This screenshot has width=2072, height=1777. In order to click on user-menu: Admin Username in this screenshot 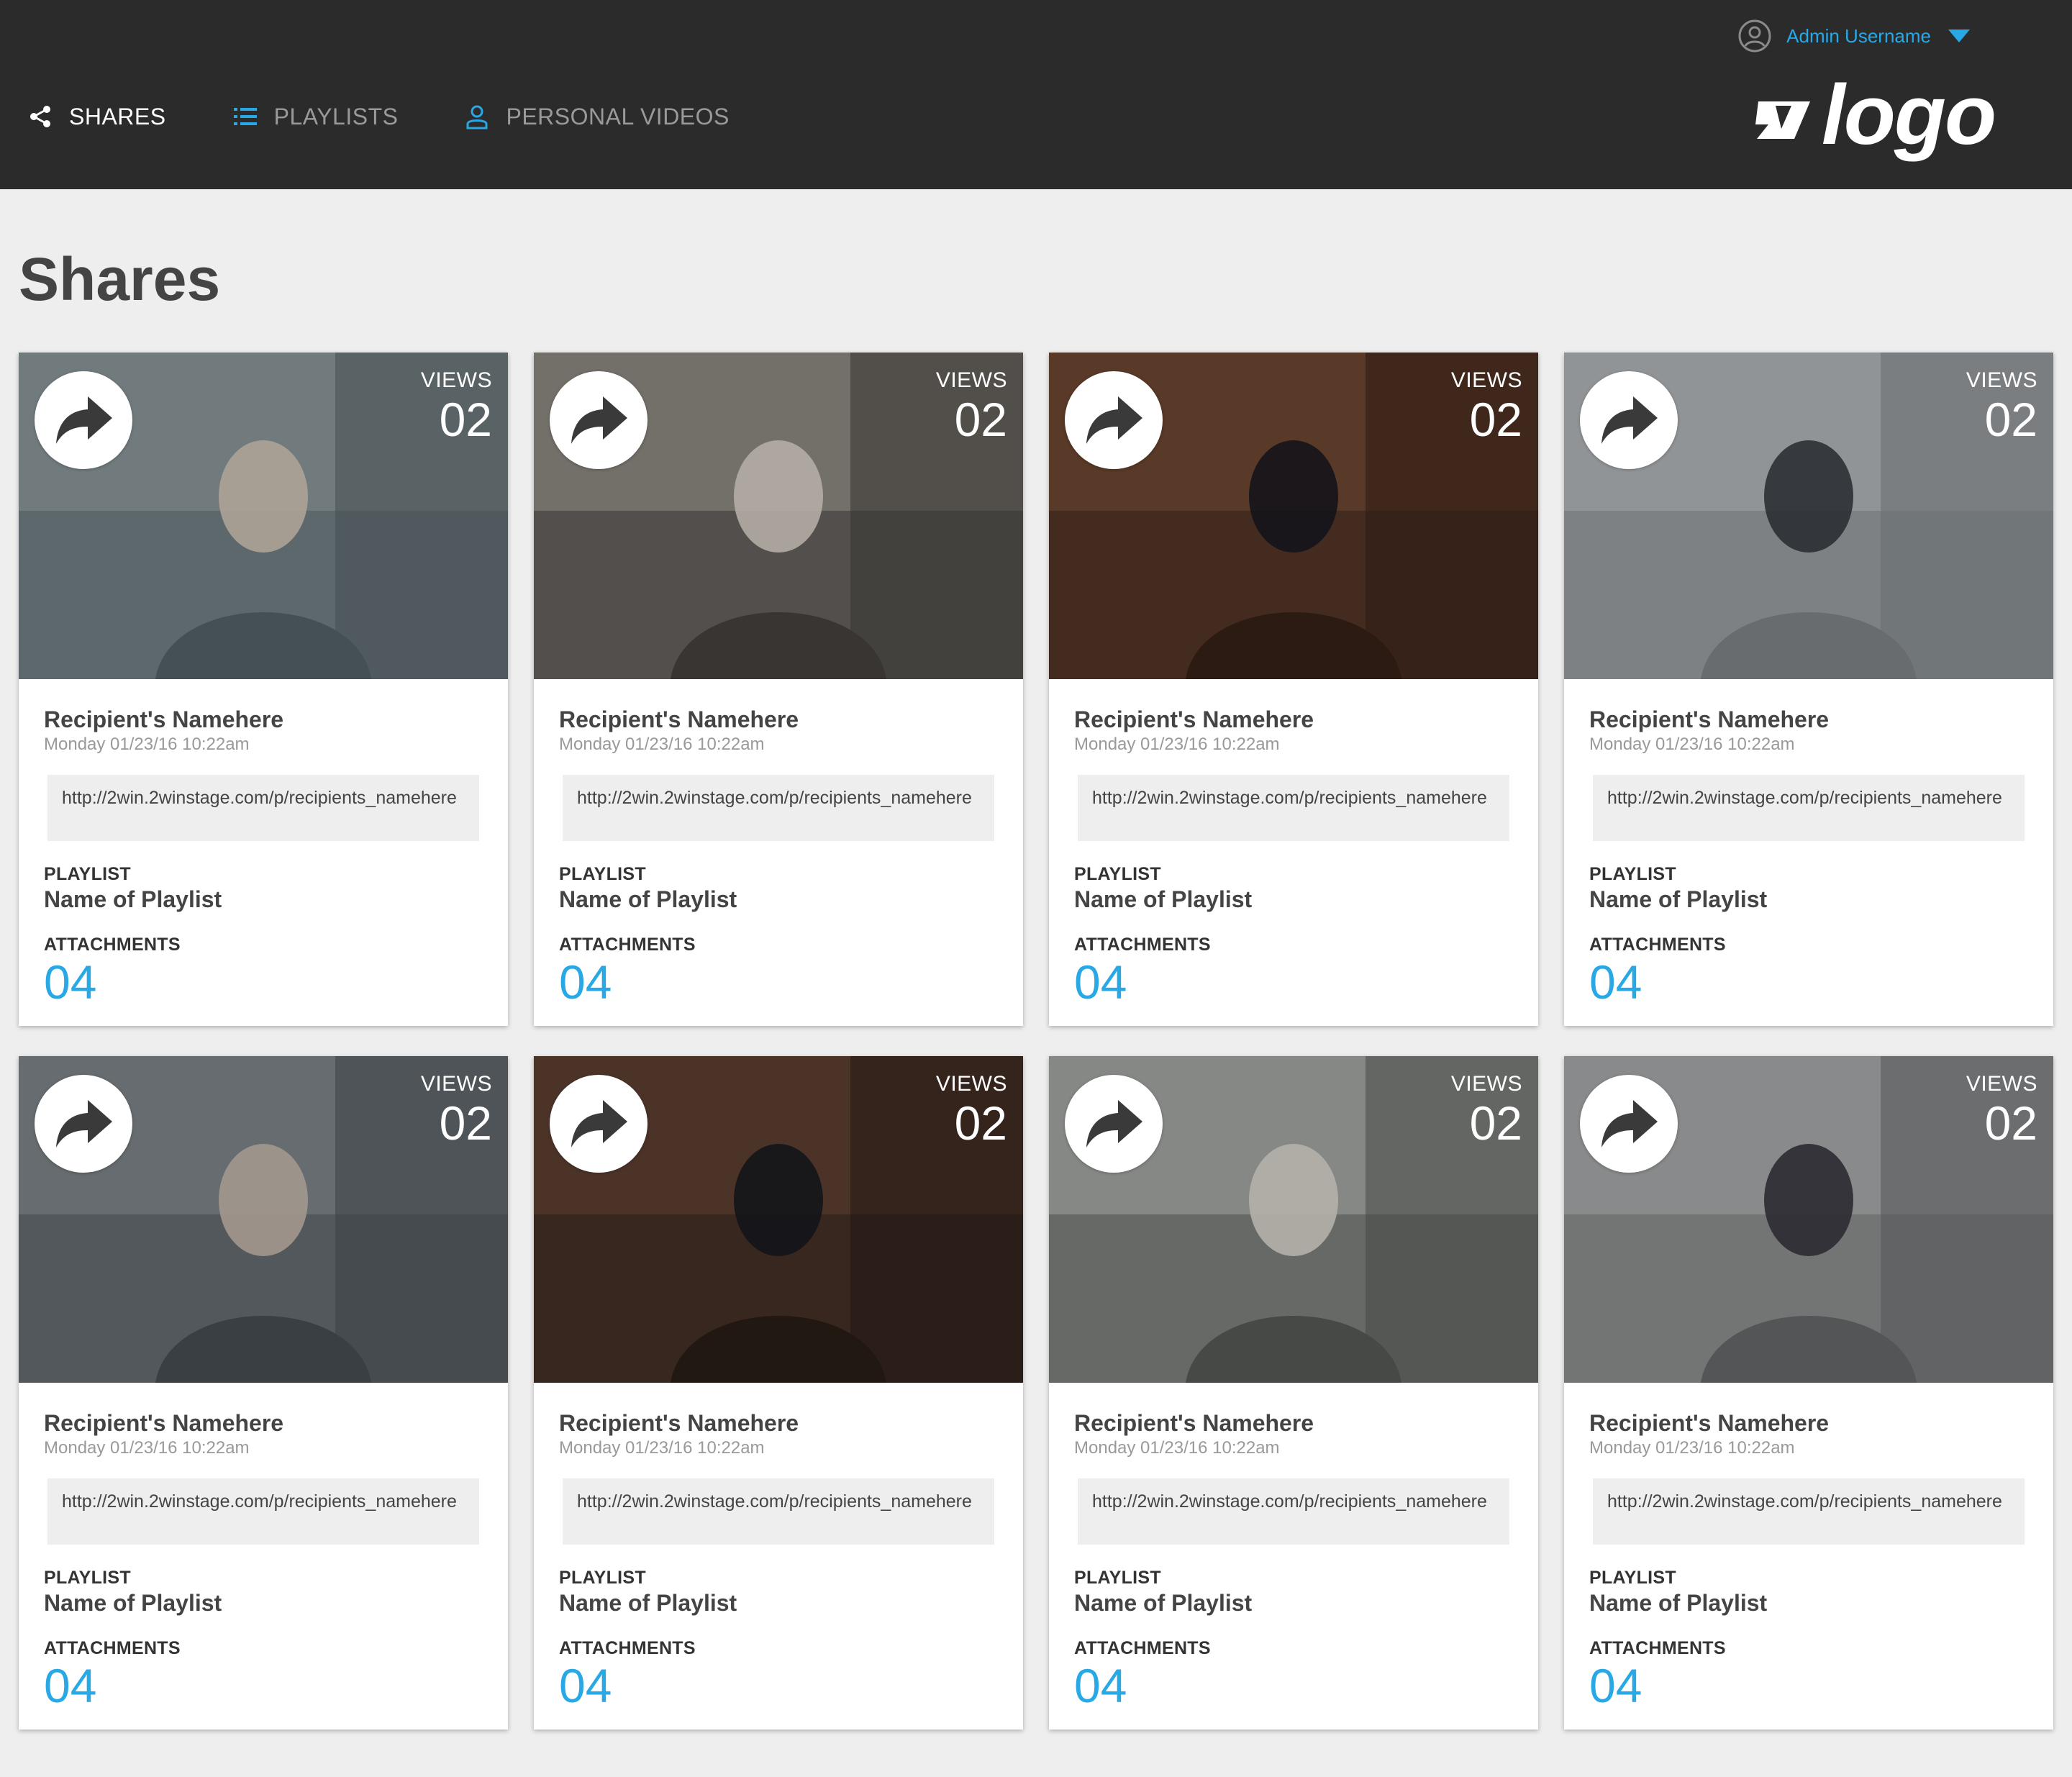, I will do `click(1854, 36)`.